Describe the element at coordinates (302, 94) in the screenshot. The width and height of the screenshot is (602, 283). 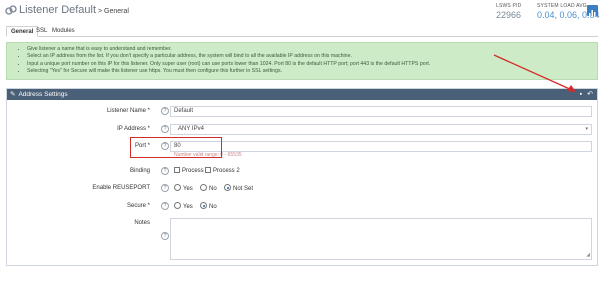
I see `panel-header: ✎ Address Settings ▪ ↶` at that location.